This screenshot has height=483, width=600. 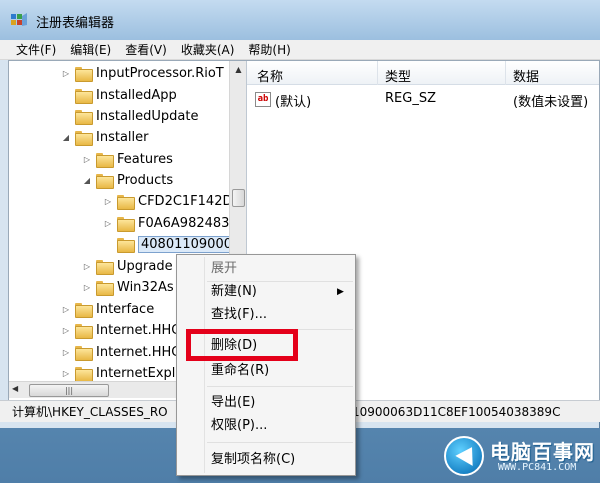 I want to click on tree-item: ▷ Features, so click(x=127, y=159).